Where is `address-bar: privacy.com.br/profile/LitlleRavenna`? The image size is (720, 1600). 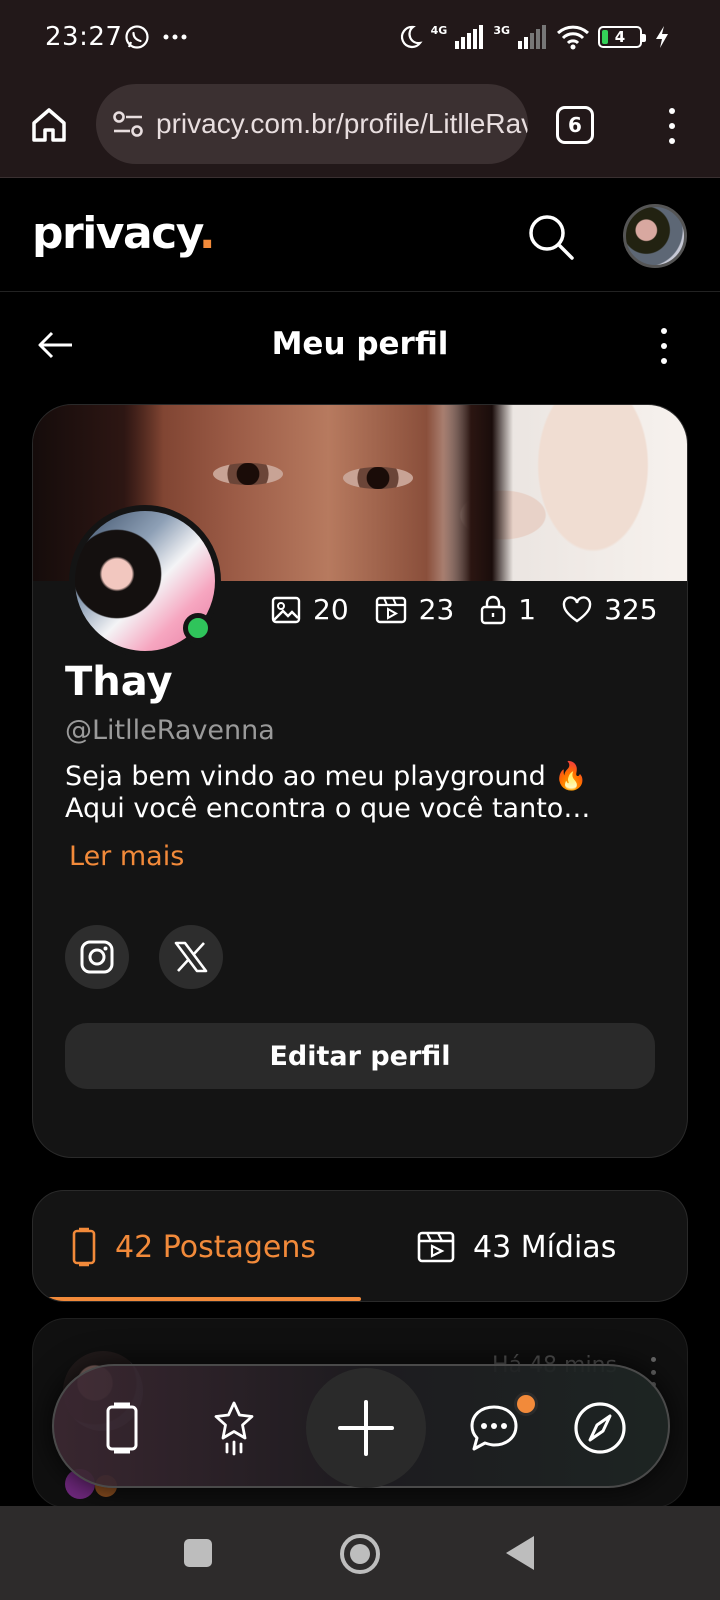 address-bar: privacy.com.br/profile/LitlleRavenna is located at coordinates (312, 124).